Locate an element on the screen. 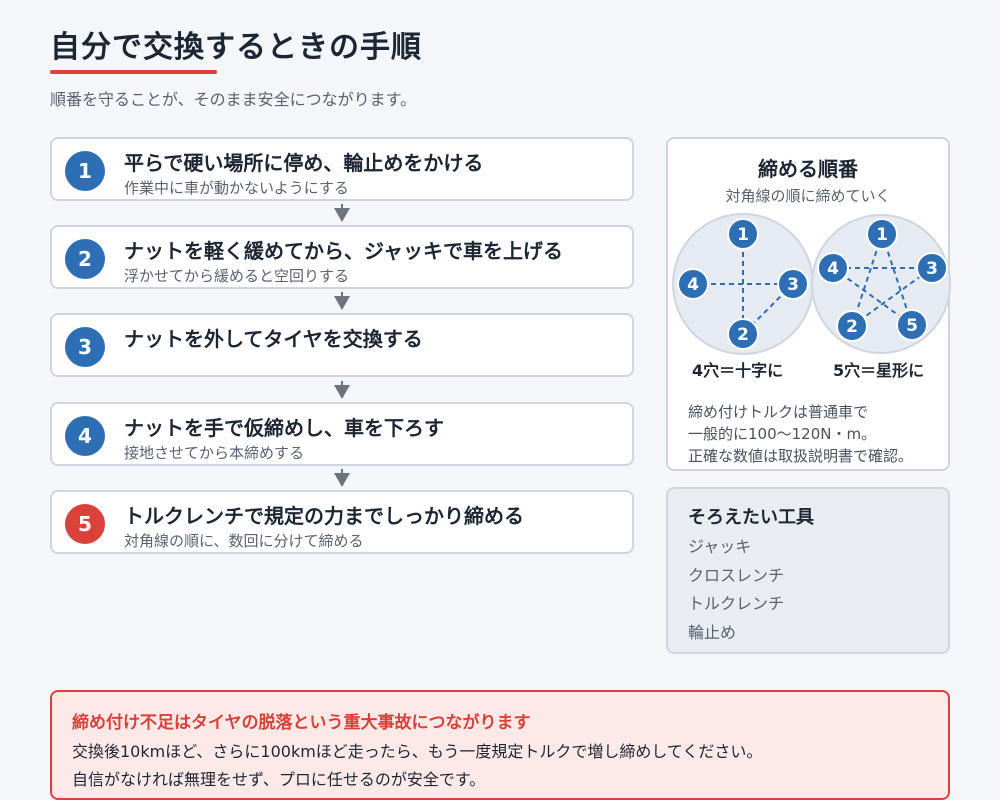 This screenshot has width=1000, height=800. tool-item: トルクレンチ is located at coordinates (736, 603).